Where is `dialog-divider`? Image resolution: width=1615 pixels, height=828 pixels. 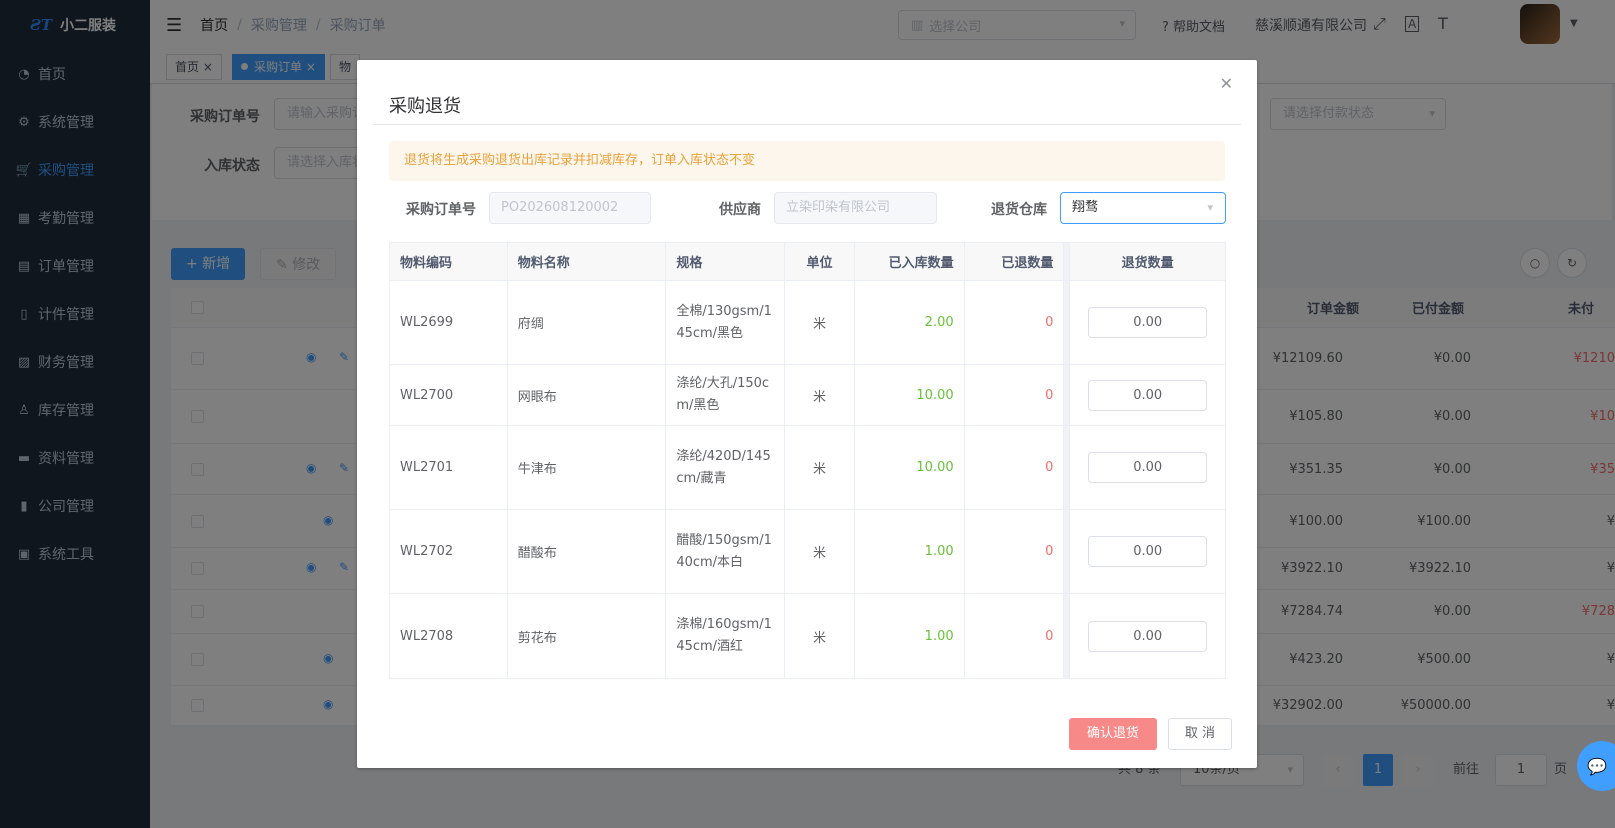
dialog-divider is located at coordinates (807, 124).